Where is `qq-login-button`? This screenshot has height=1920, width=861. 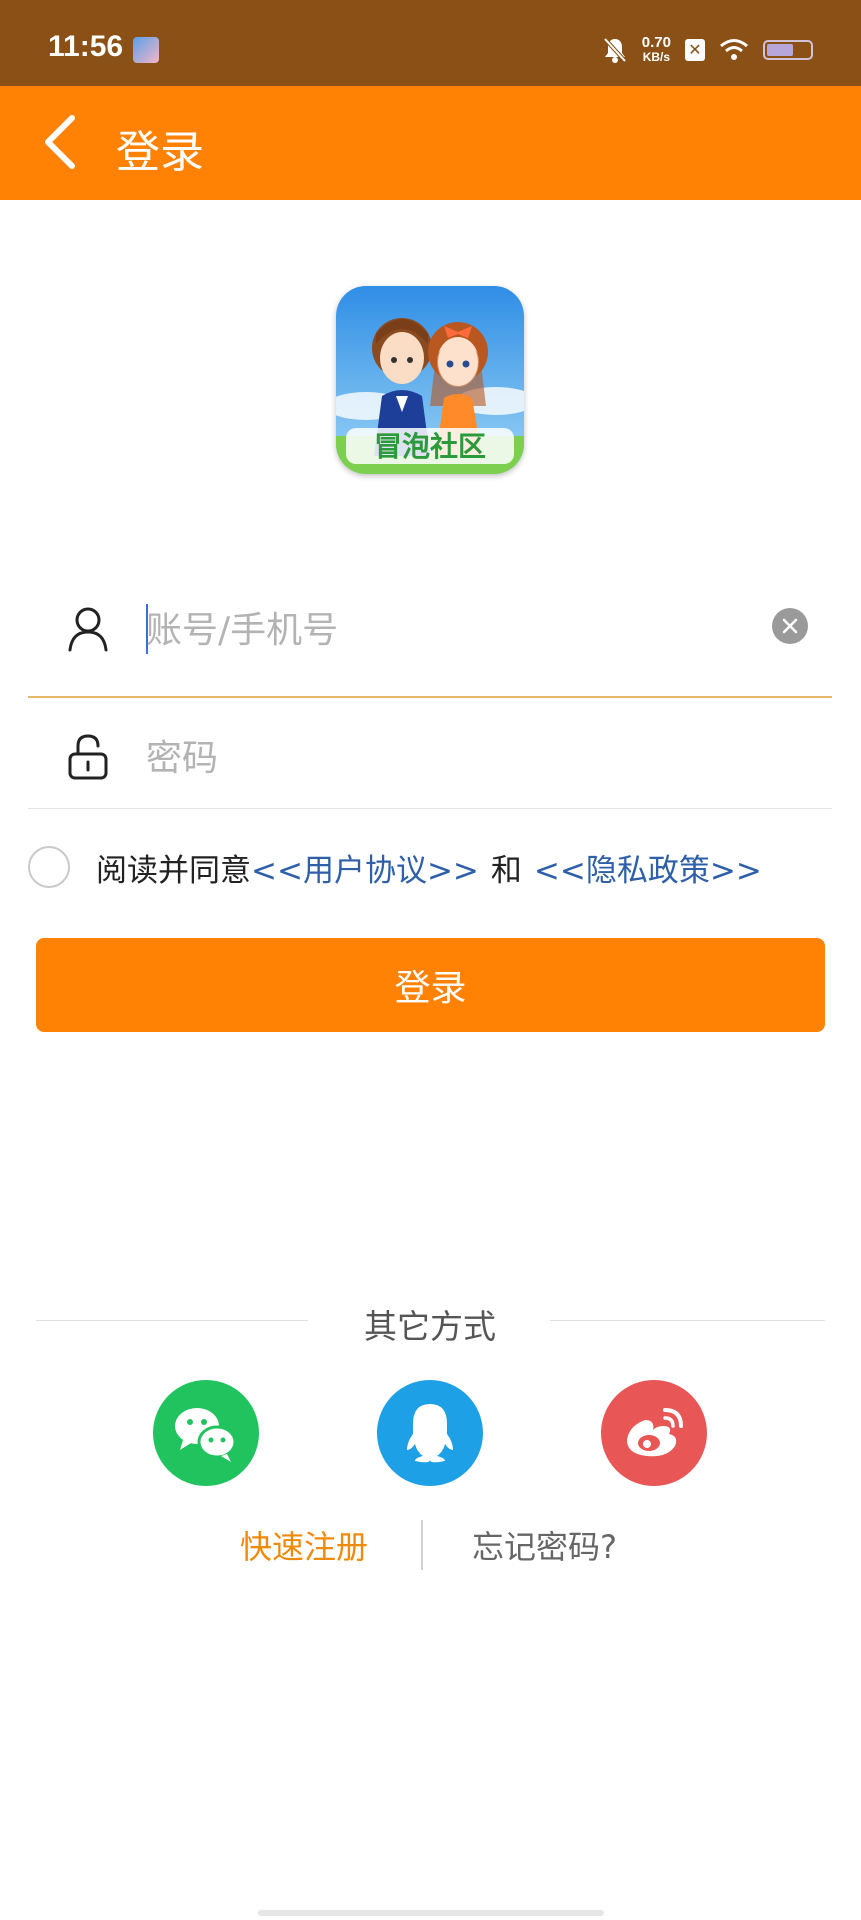
qq-login-button is located at coordinates (430, 1433).